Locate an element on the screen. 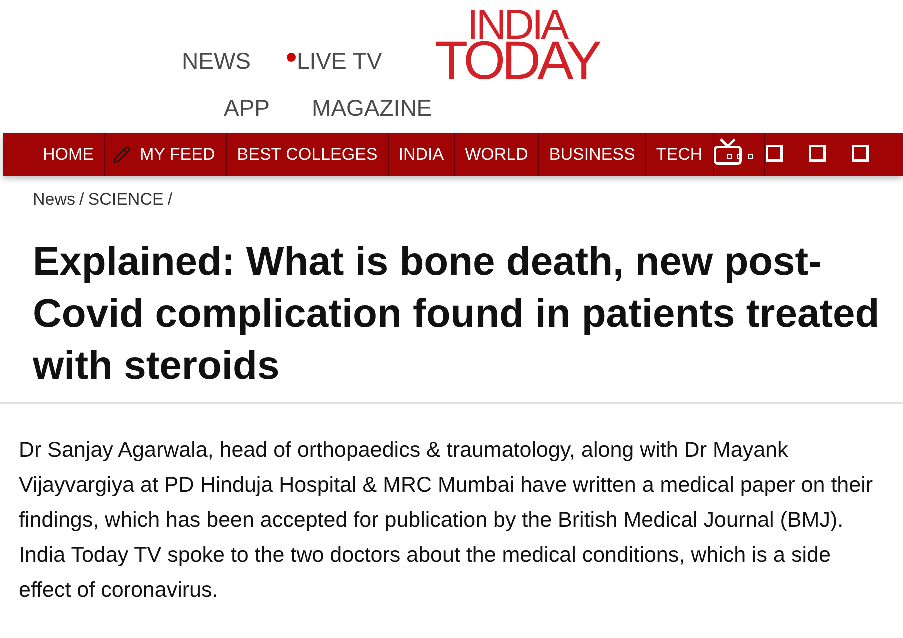 The height and width of the screenshot is (638, 903). nav-link: WORLD is located at coordinates (497, 154).